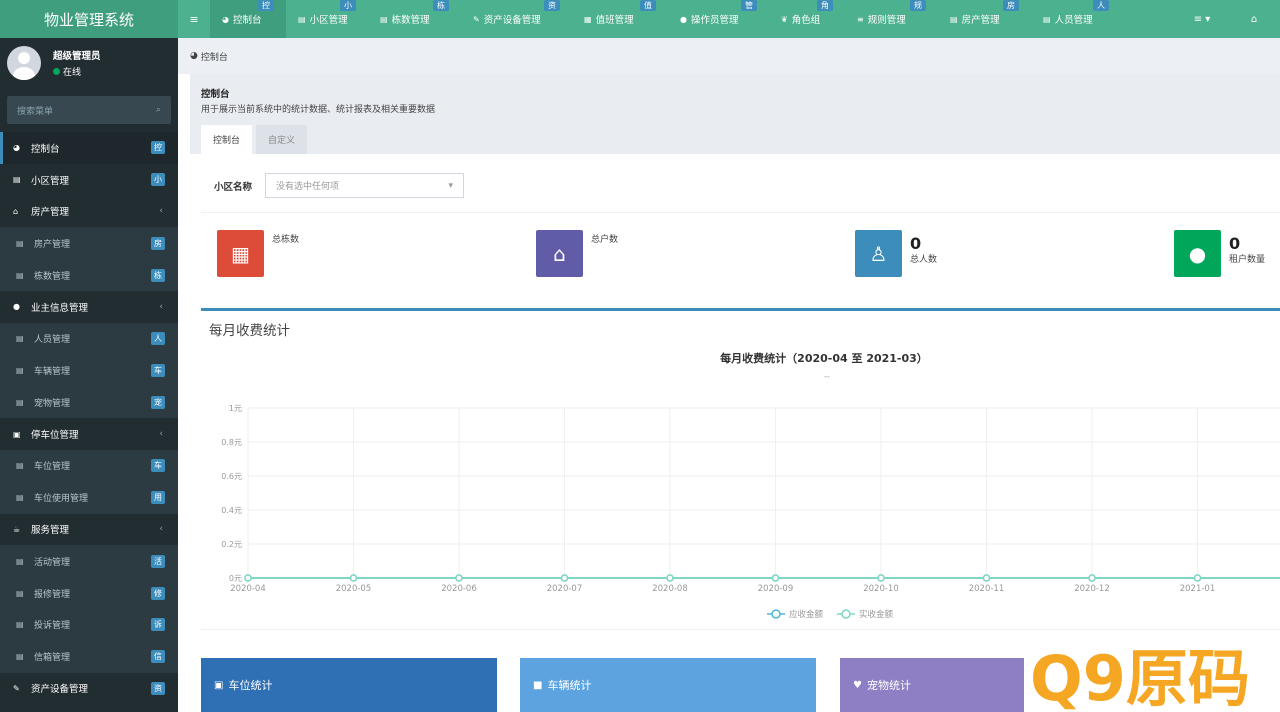 This screenshot has width=1280, height=712. I want to click on filter-label: 小区名称, so click(233, 187).